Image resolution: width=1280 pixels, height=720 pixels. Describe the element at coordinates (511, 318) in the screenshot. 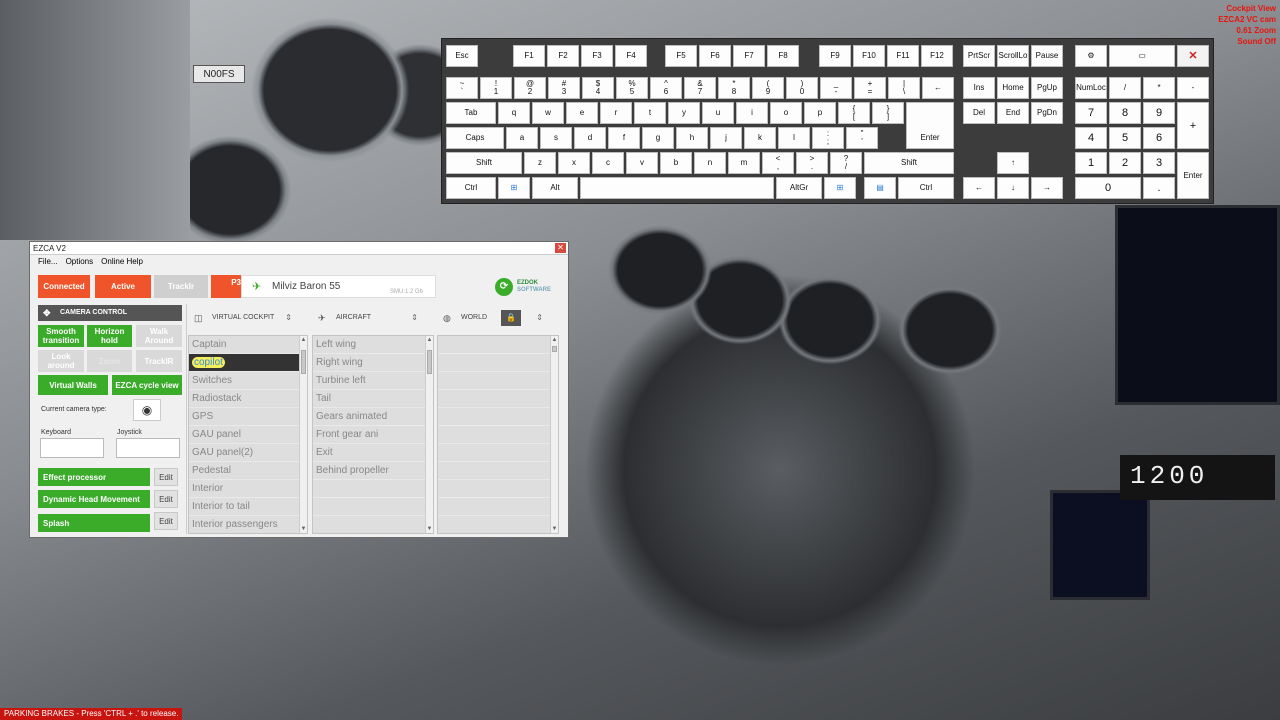

I see `lock-icon: 🔒` at that location.